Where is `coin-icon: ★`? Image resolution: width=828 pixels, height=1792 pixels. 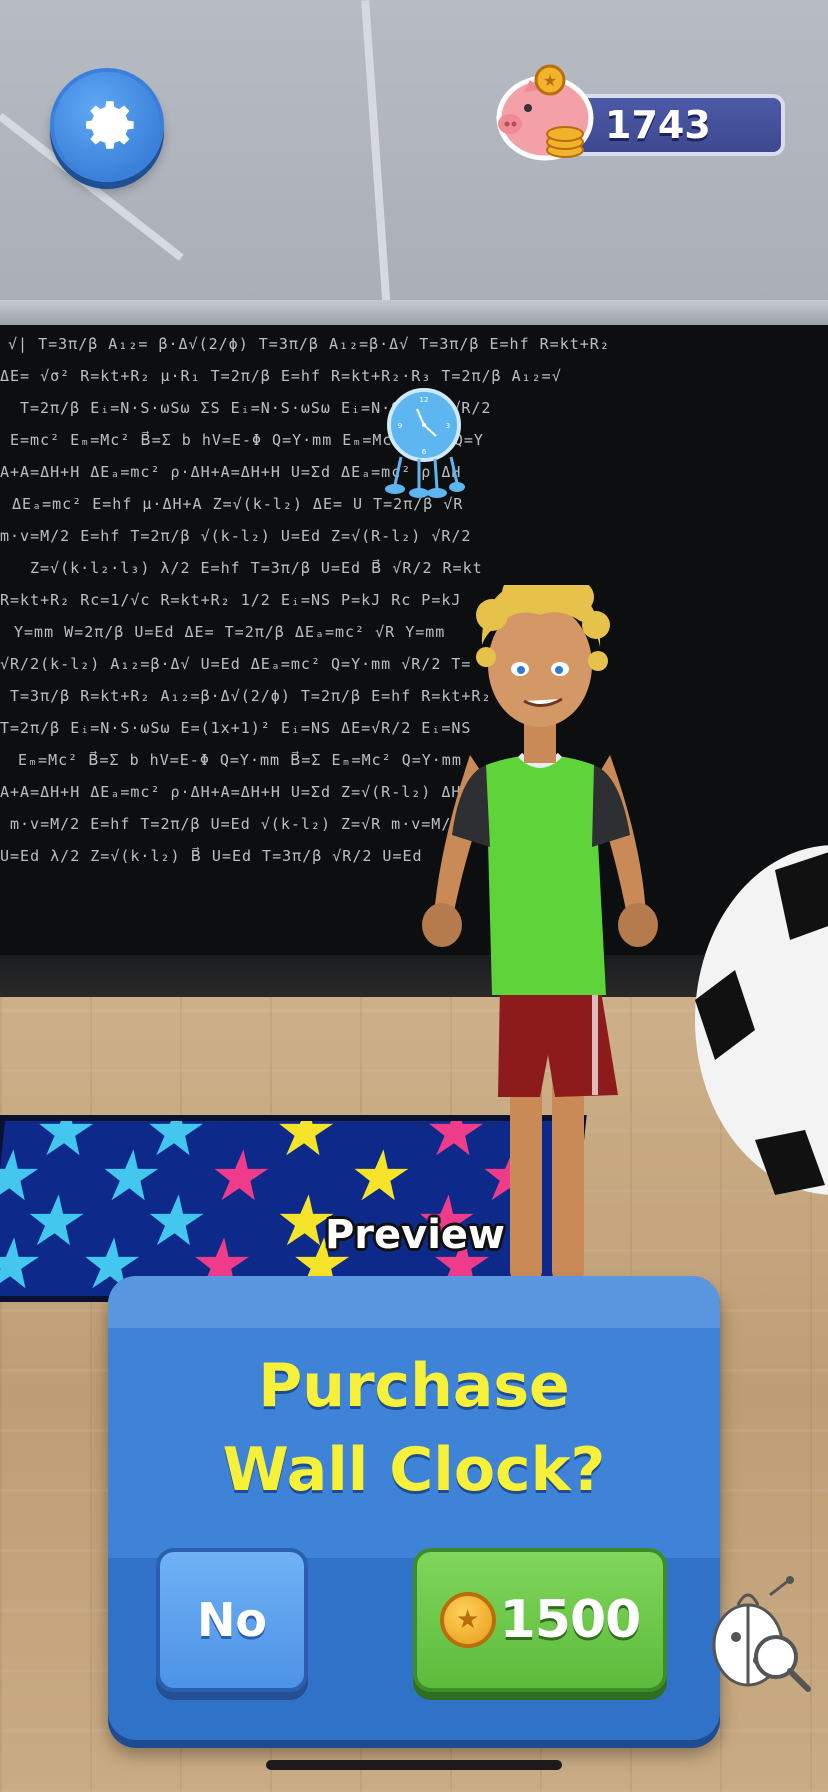
coin-icon: ★ is located at coordinates (467, 1620).